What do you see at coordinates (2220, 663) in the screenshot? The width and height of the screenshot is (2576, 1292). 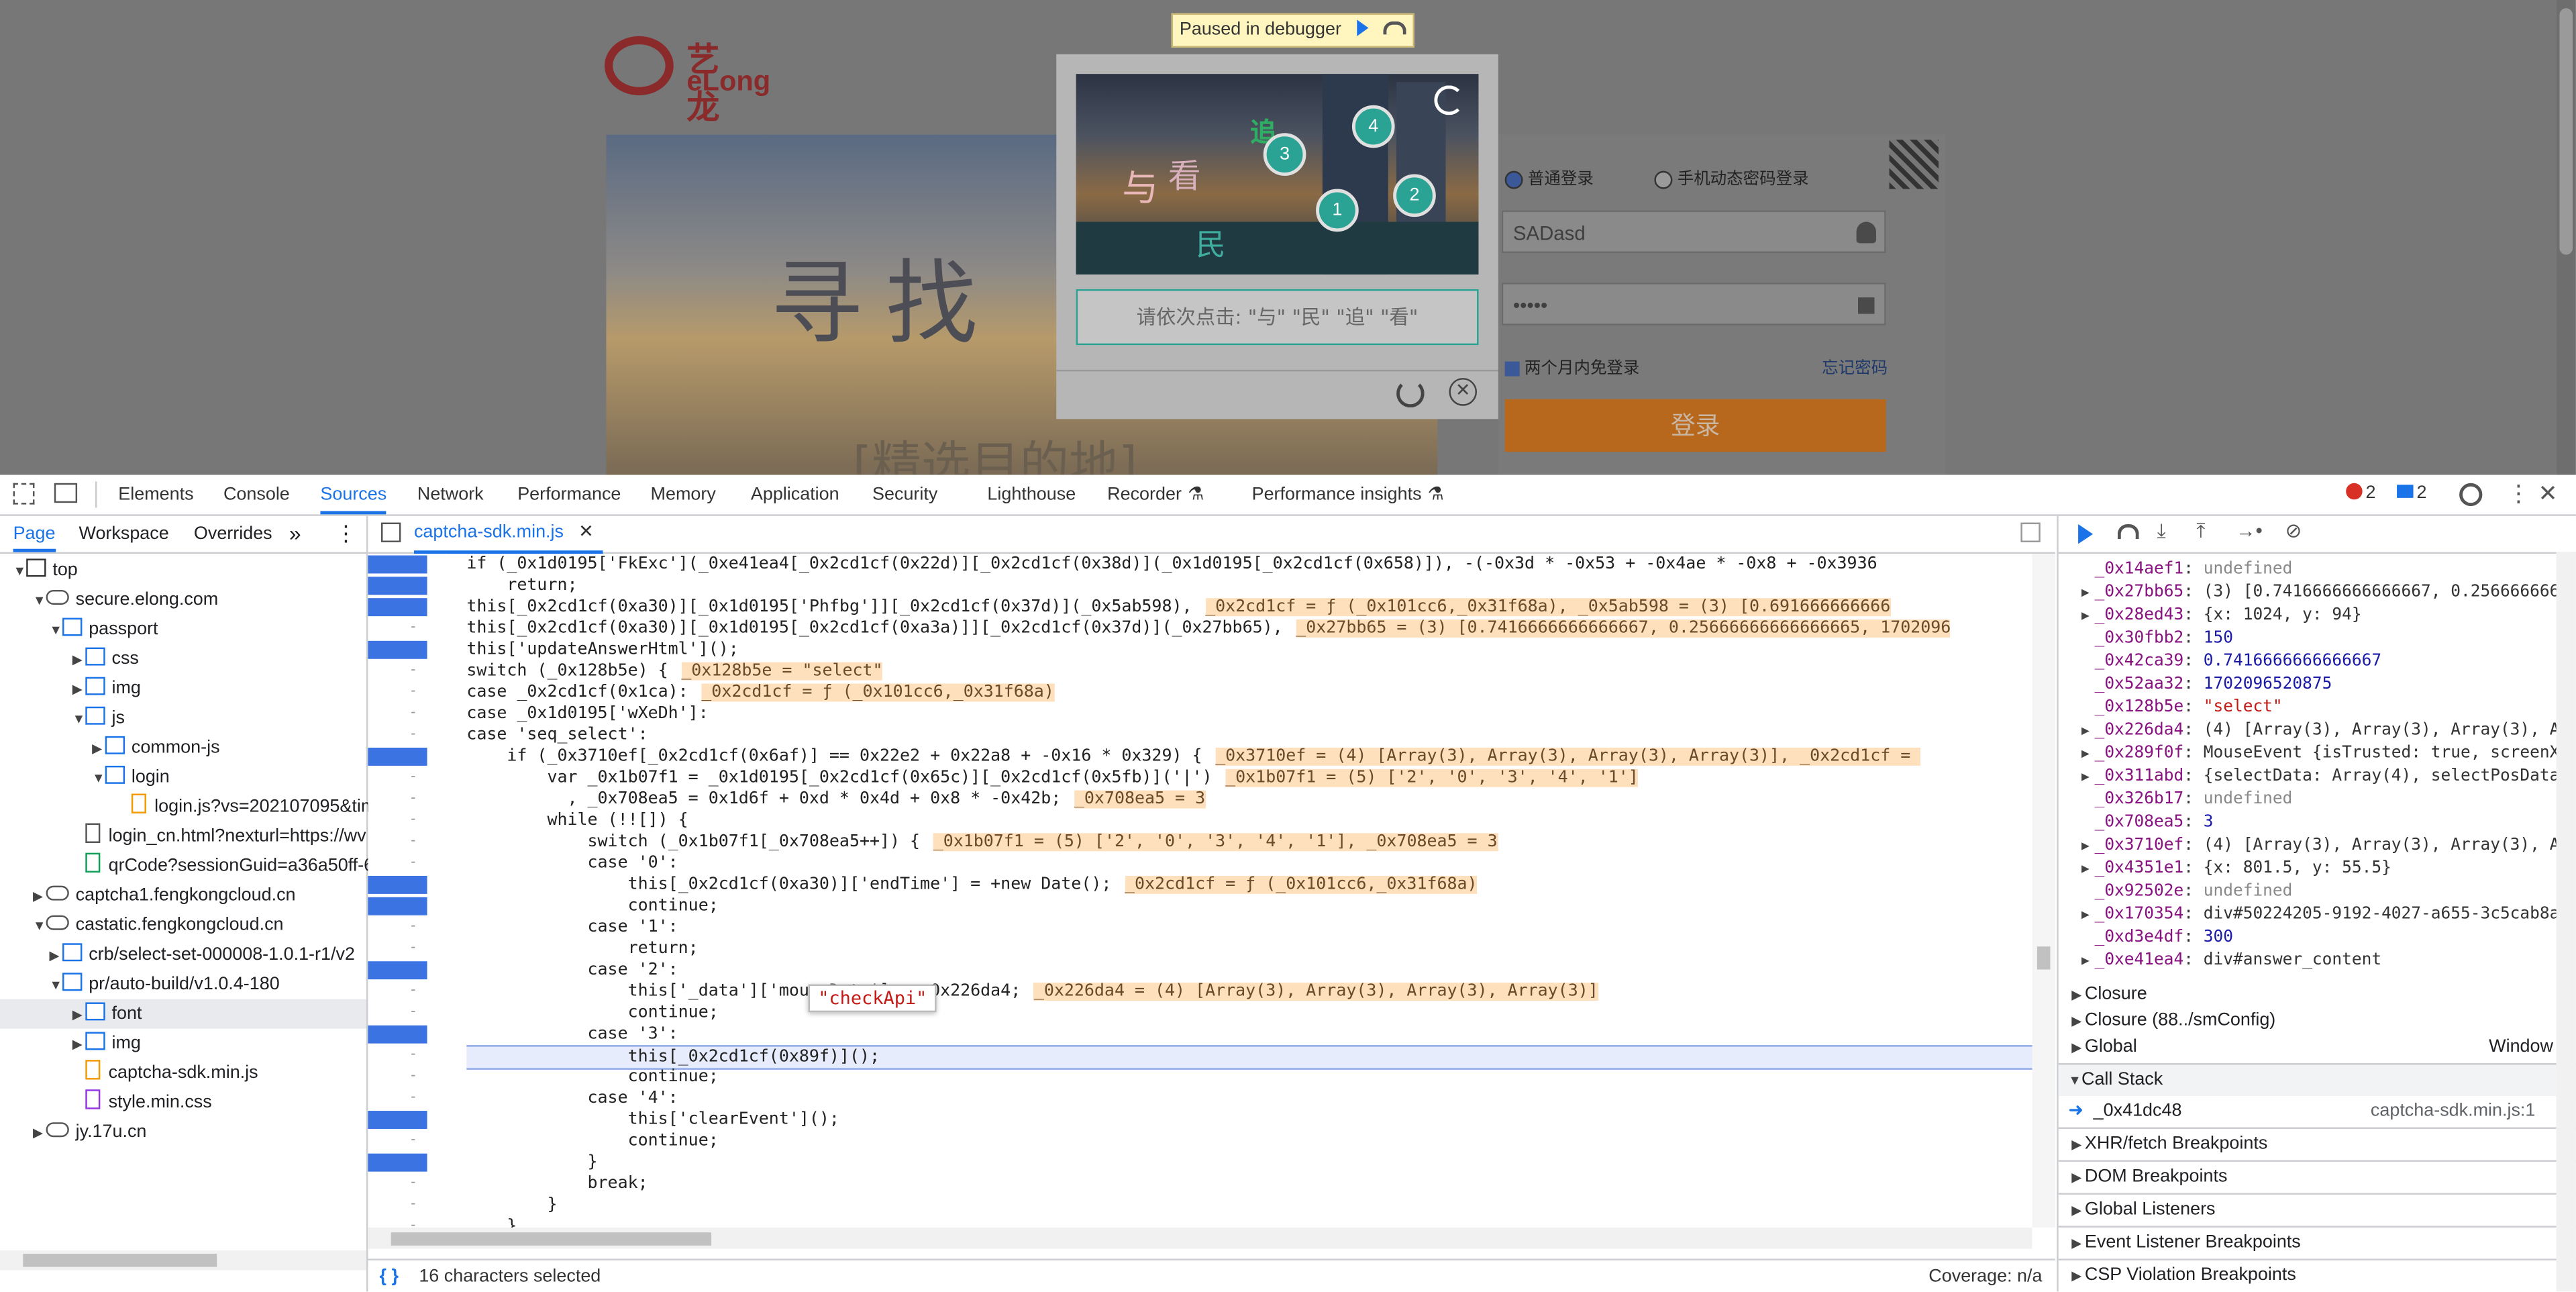 I see `scope-variable: _0x42ca39: 0.7416666666666667` at bounding box center [2220, 663].